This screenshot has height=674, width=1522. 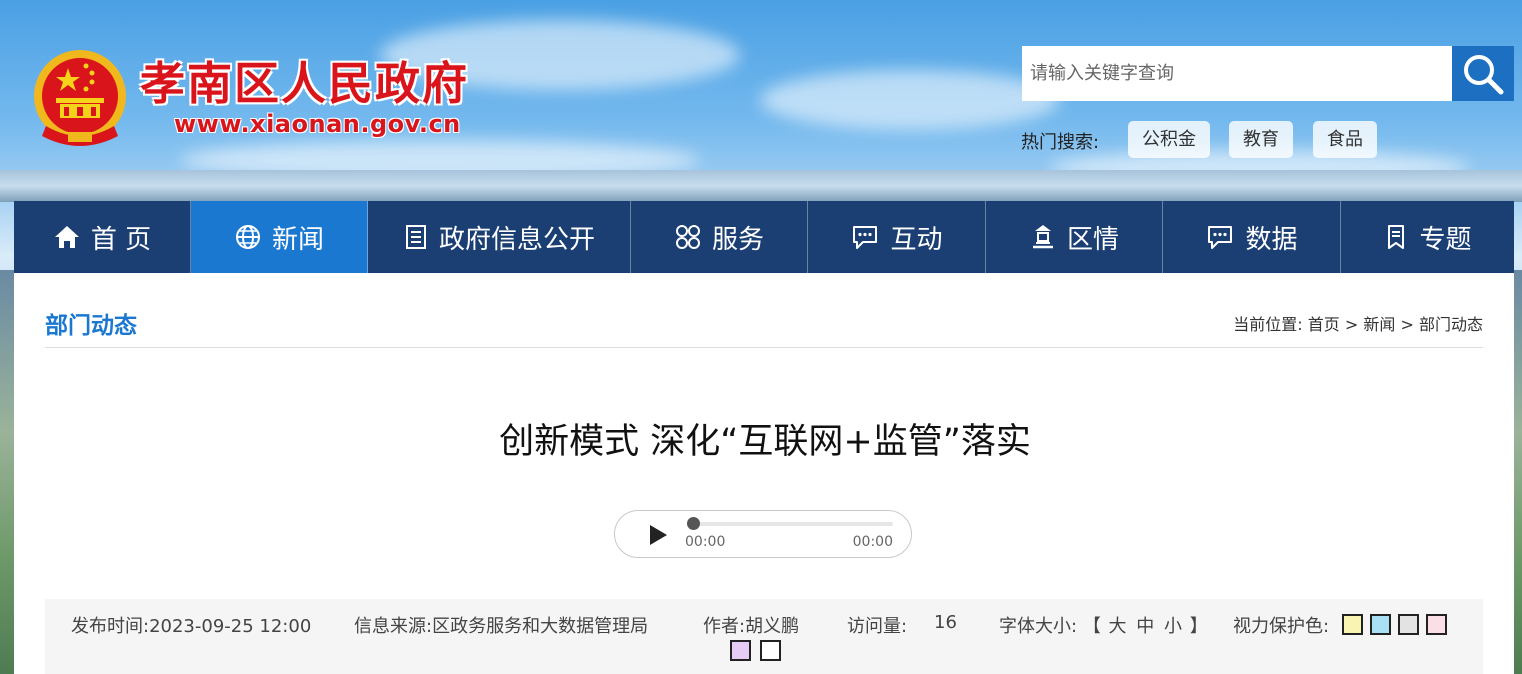 What do you see at coordinates (304, 79) in the screenshot?
I see `site-title: 孝南区人民政府` at bounding box center [304, 79].